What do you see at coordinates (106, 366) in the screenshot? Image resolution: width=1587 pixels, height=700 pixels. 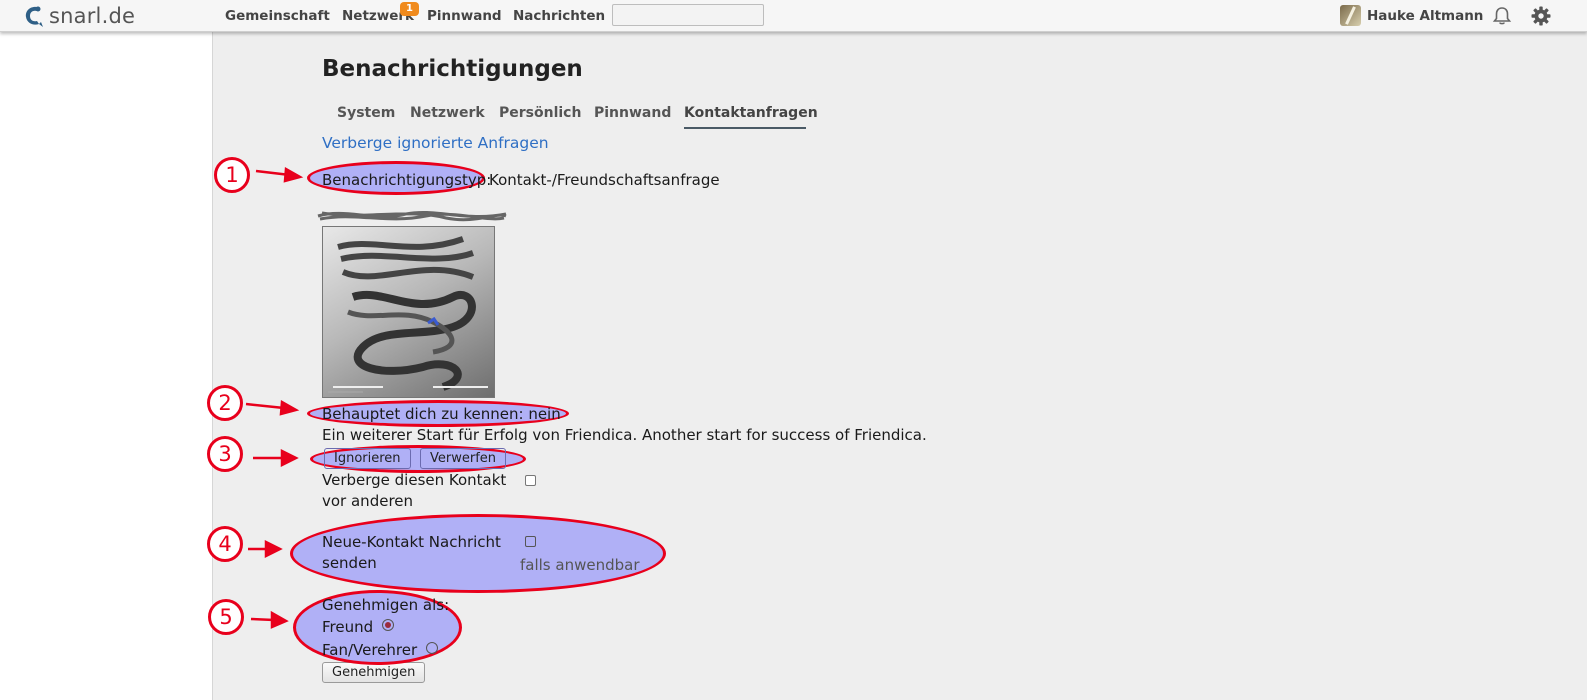 I see `left-sidebar` at bounding box center [106, 366].